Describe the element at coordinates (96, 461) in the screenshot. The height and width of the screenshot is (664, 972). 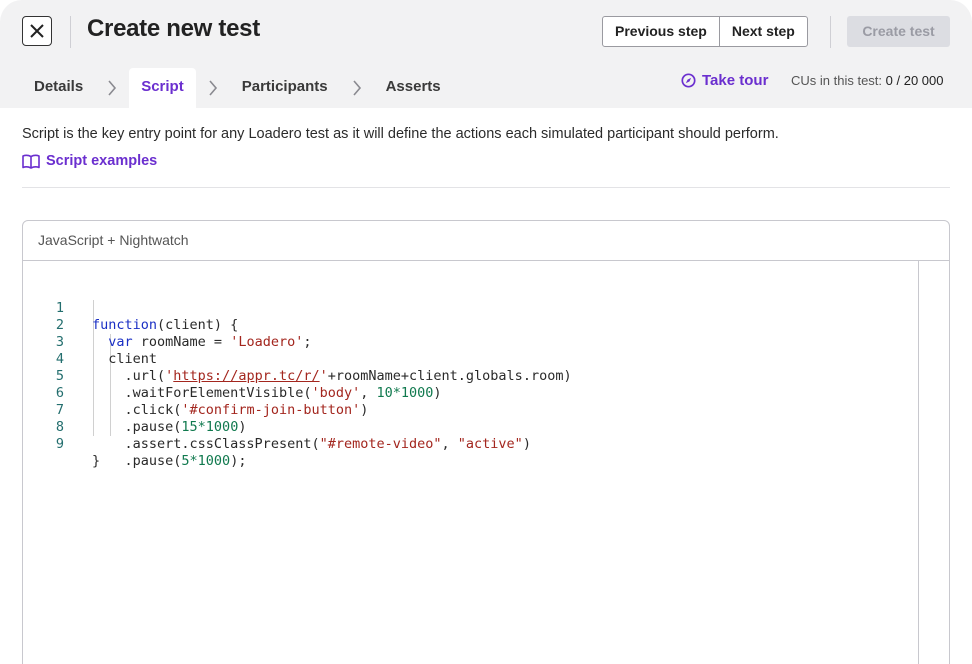
I see `code-text: }` at that location.